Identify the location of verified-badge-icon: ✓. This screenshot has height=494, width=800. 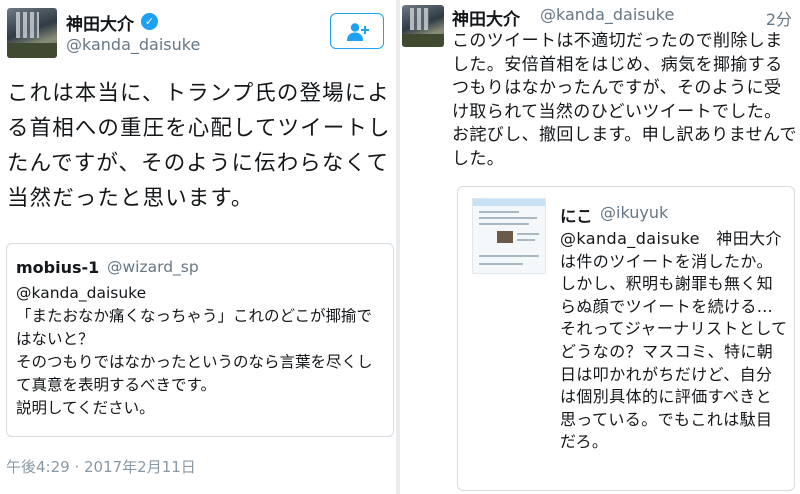
(149, 21).